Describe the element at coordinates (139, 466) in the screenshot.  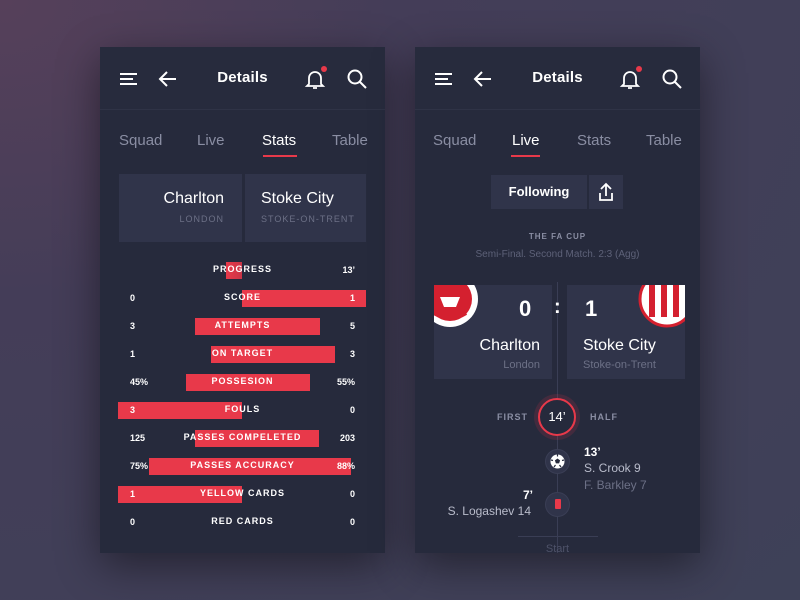
I see `stat-value-home: 75%` at that location.